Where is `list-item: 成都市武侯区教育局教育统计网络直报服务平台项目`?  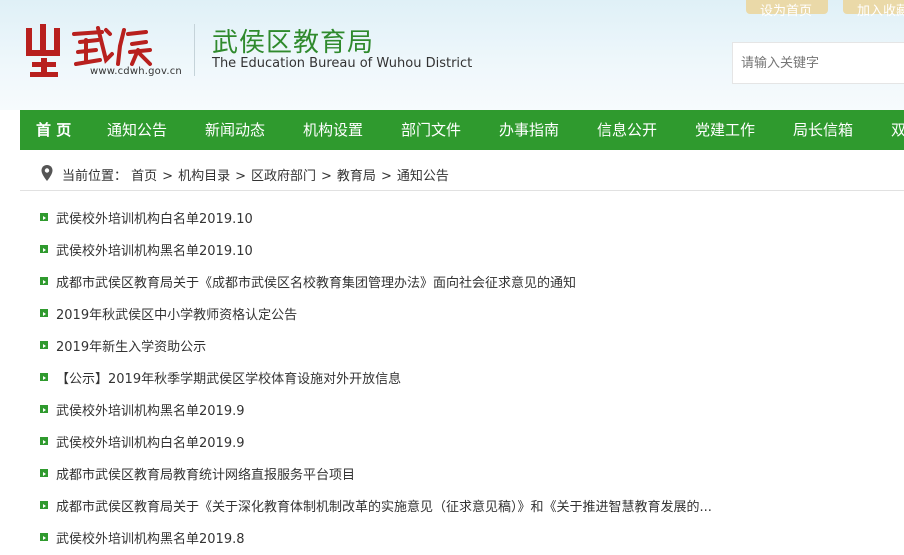 list-item: 成都市武侯区教育局教育统计网络直报服务平台项目 is located at coordinates (470, 473).